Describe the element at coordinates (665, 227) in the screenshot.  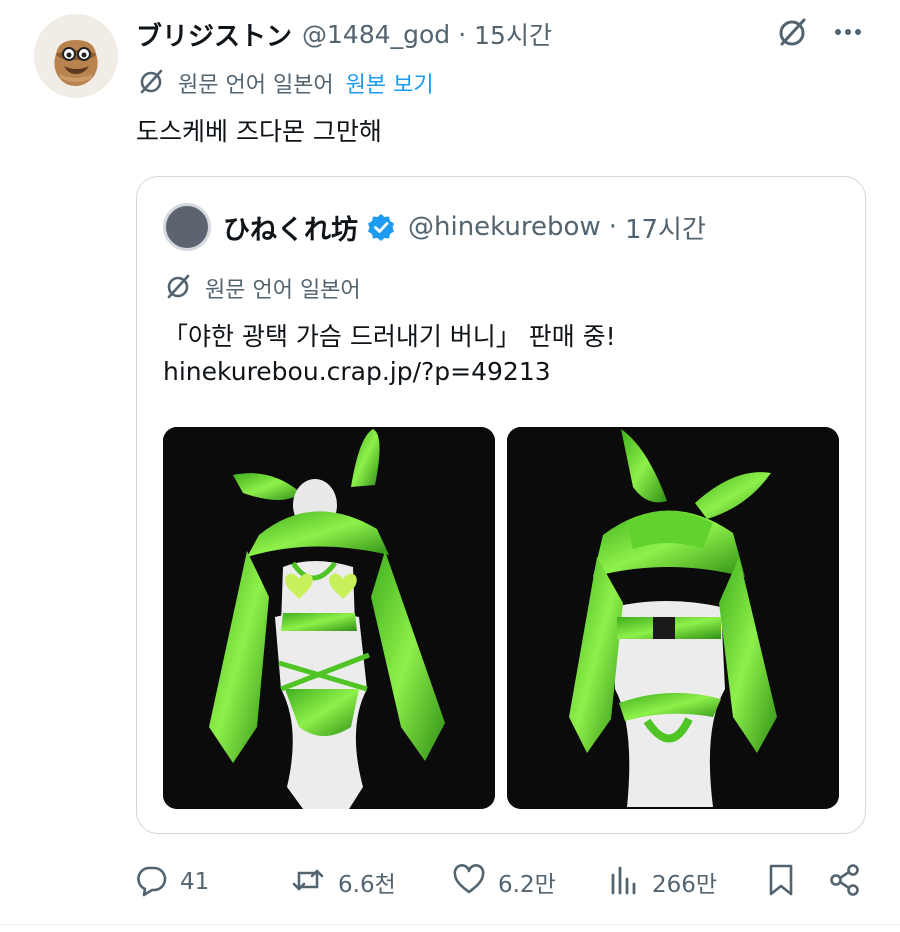
I see `quoted-time: 17시간` at that location.